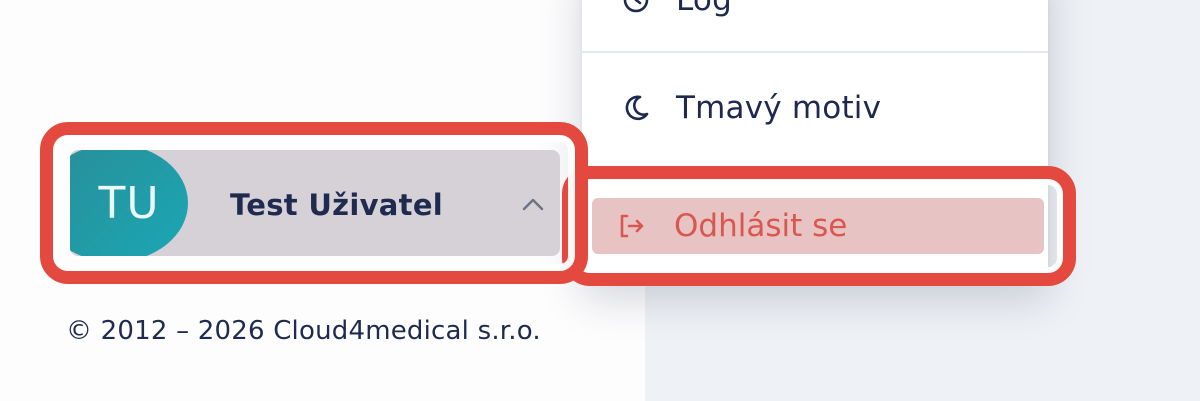 The image size is (1200, 401). I want to click on menu-item-log-label: Log, so click(704, 9).